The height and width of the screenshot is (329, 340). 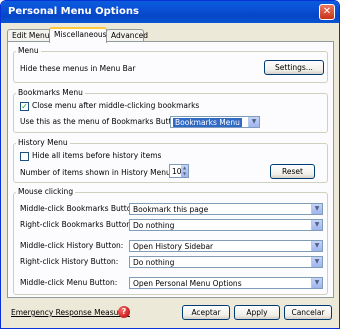 I want to click on apply-button: Apply, so click(x=257, y=312).